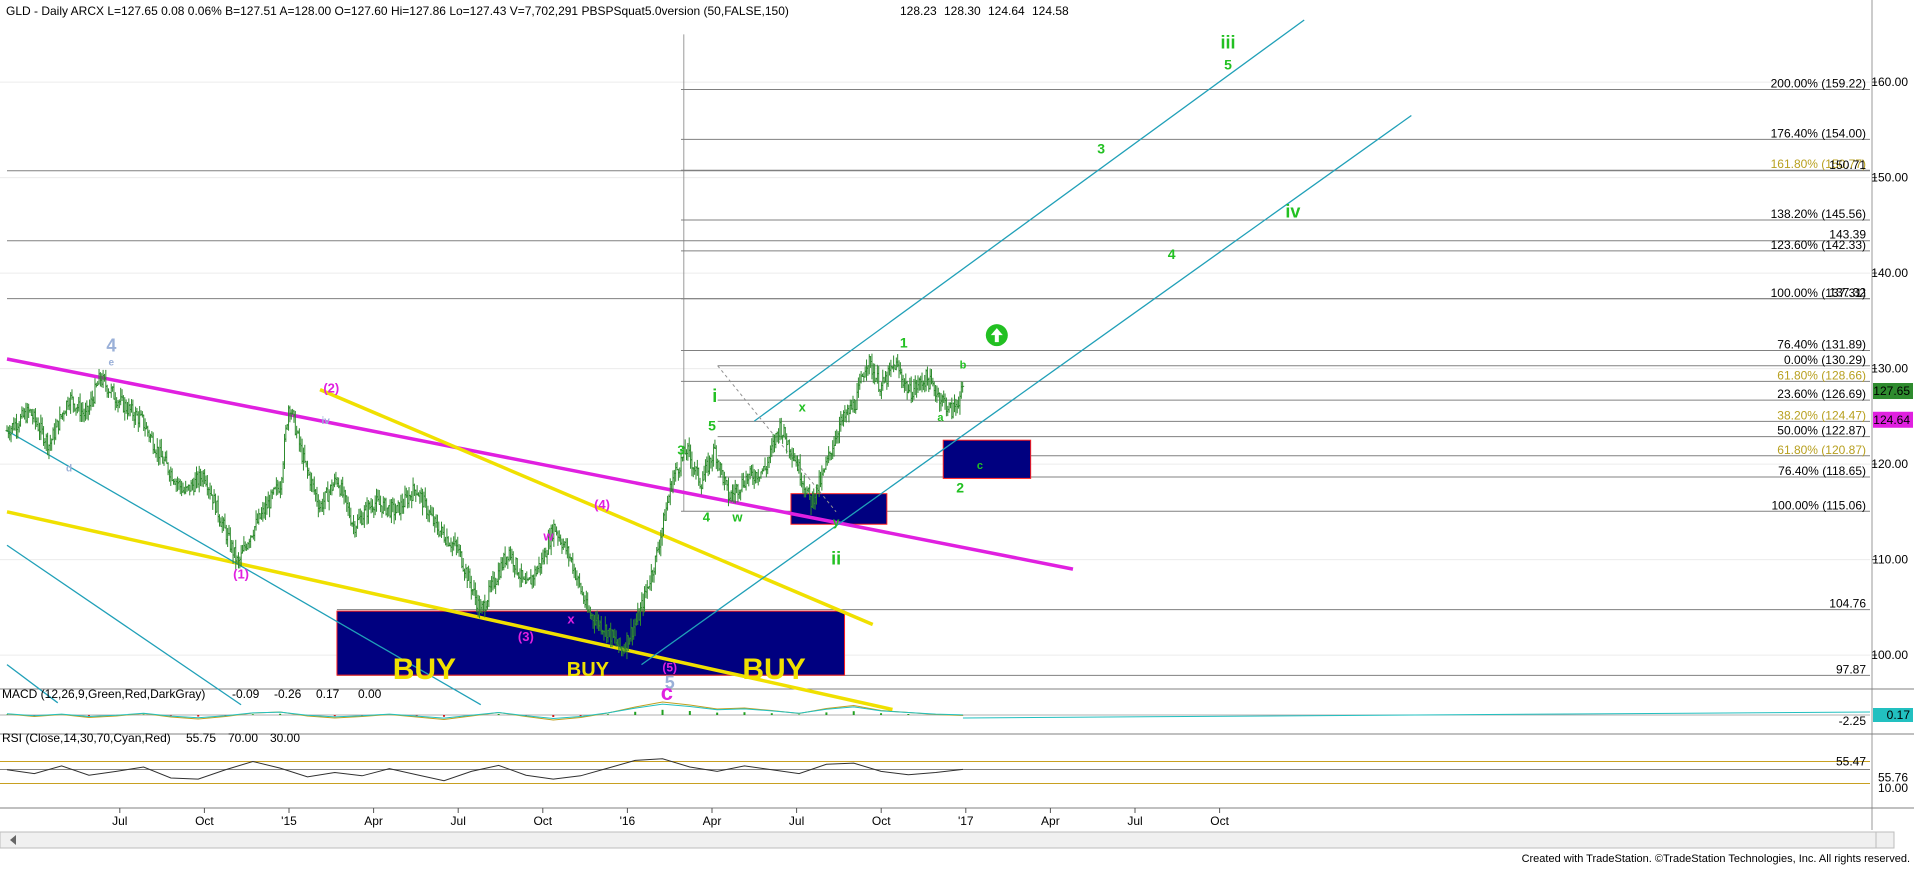 This screenshot has height=871, width=1914. What do you see at coordinates (1891, 420) in the screenshot?
I see `price-side-label: 124.64` at bounding box center [1891, 420].